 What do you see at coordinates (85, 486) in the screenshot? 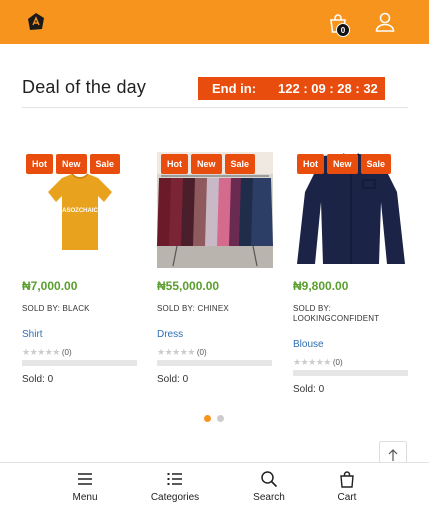
I see `nav-menu: Menu` at bounding box center [85, 486].